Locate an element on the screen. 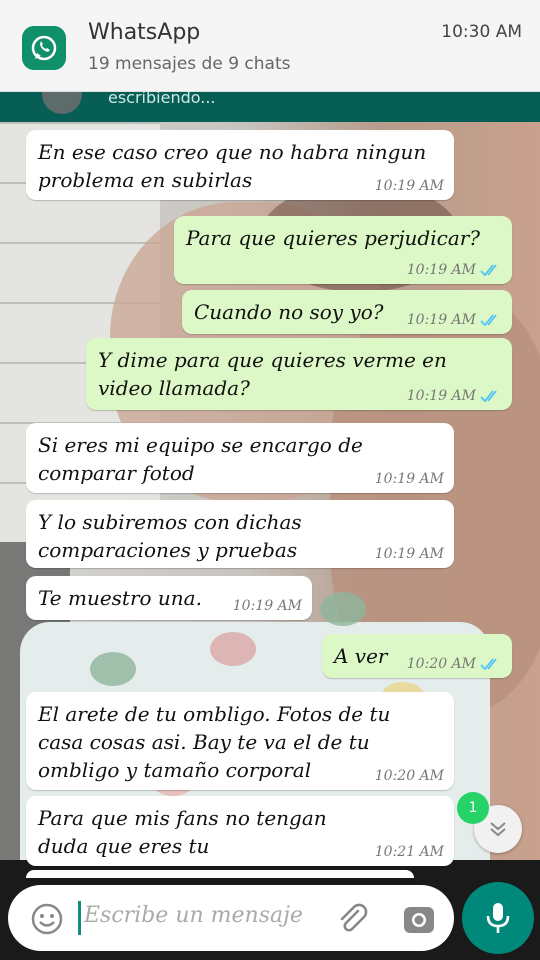 The width and height of the screenshot is (540, 960). emoji-icon is located at coordinates (47, 919).